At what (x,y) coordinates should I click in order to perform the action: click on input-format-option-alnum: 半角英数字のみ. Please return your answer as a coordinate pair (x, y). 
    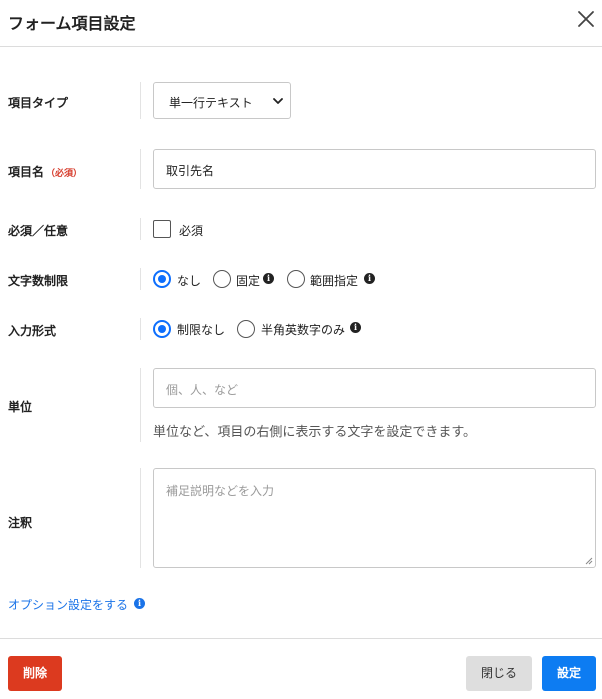
    Looking at the image, I should click on (303, 330).